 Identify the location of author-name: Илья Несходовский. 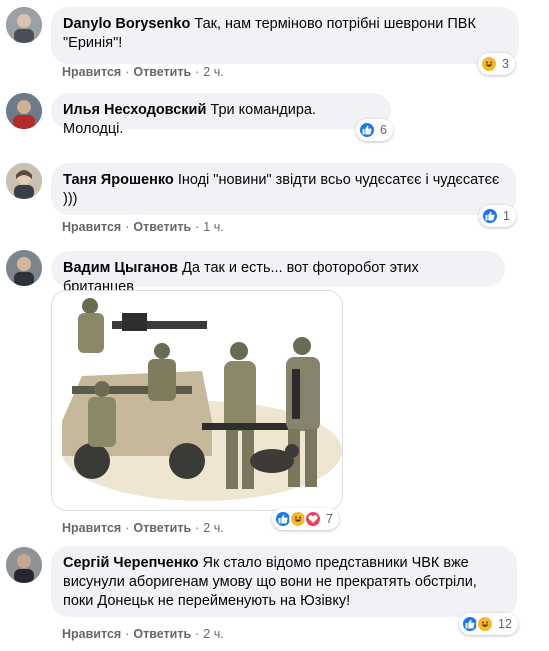
(134, 110).